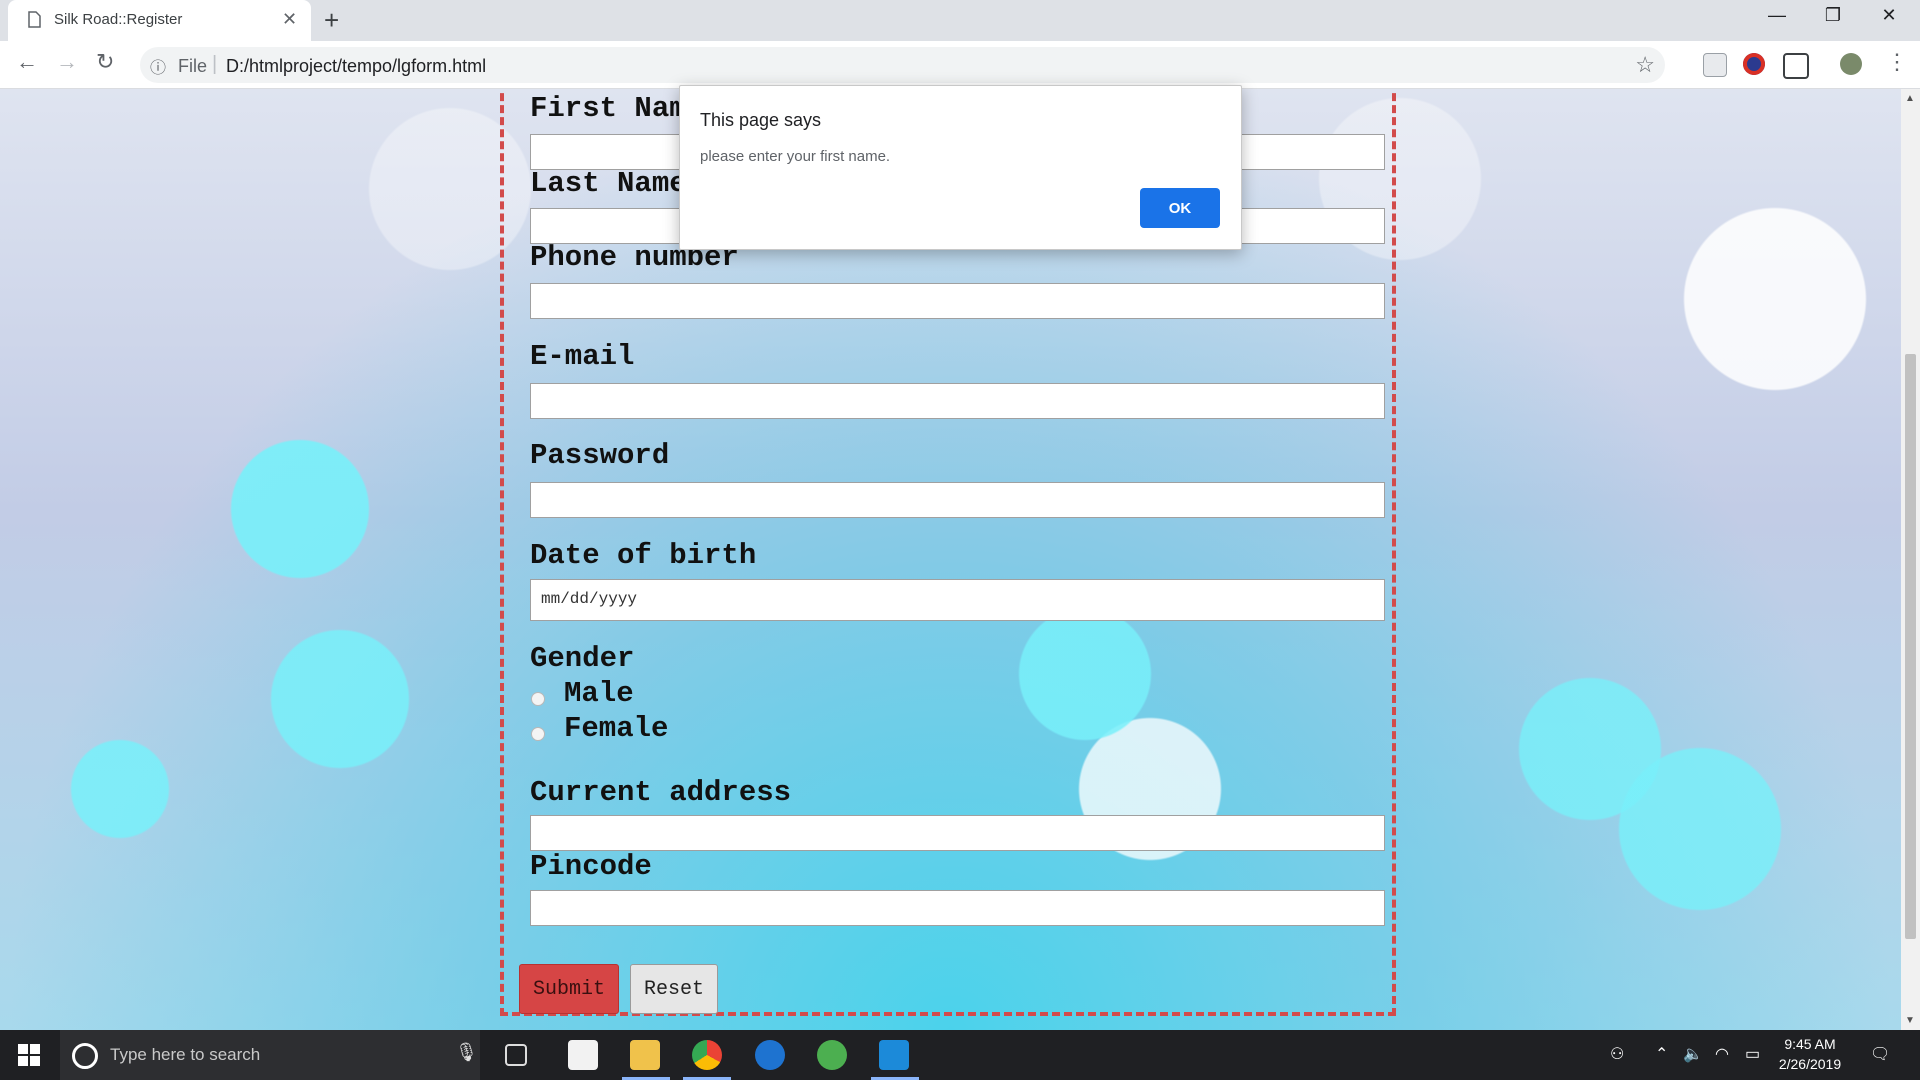 The image size is (1920, 1080). I want to click on windows-start-icon, so click(29, 1055).